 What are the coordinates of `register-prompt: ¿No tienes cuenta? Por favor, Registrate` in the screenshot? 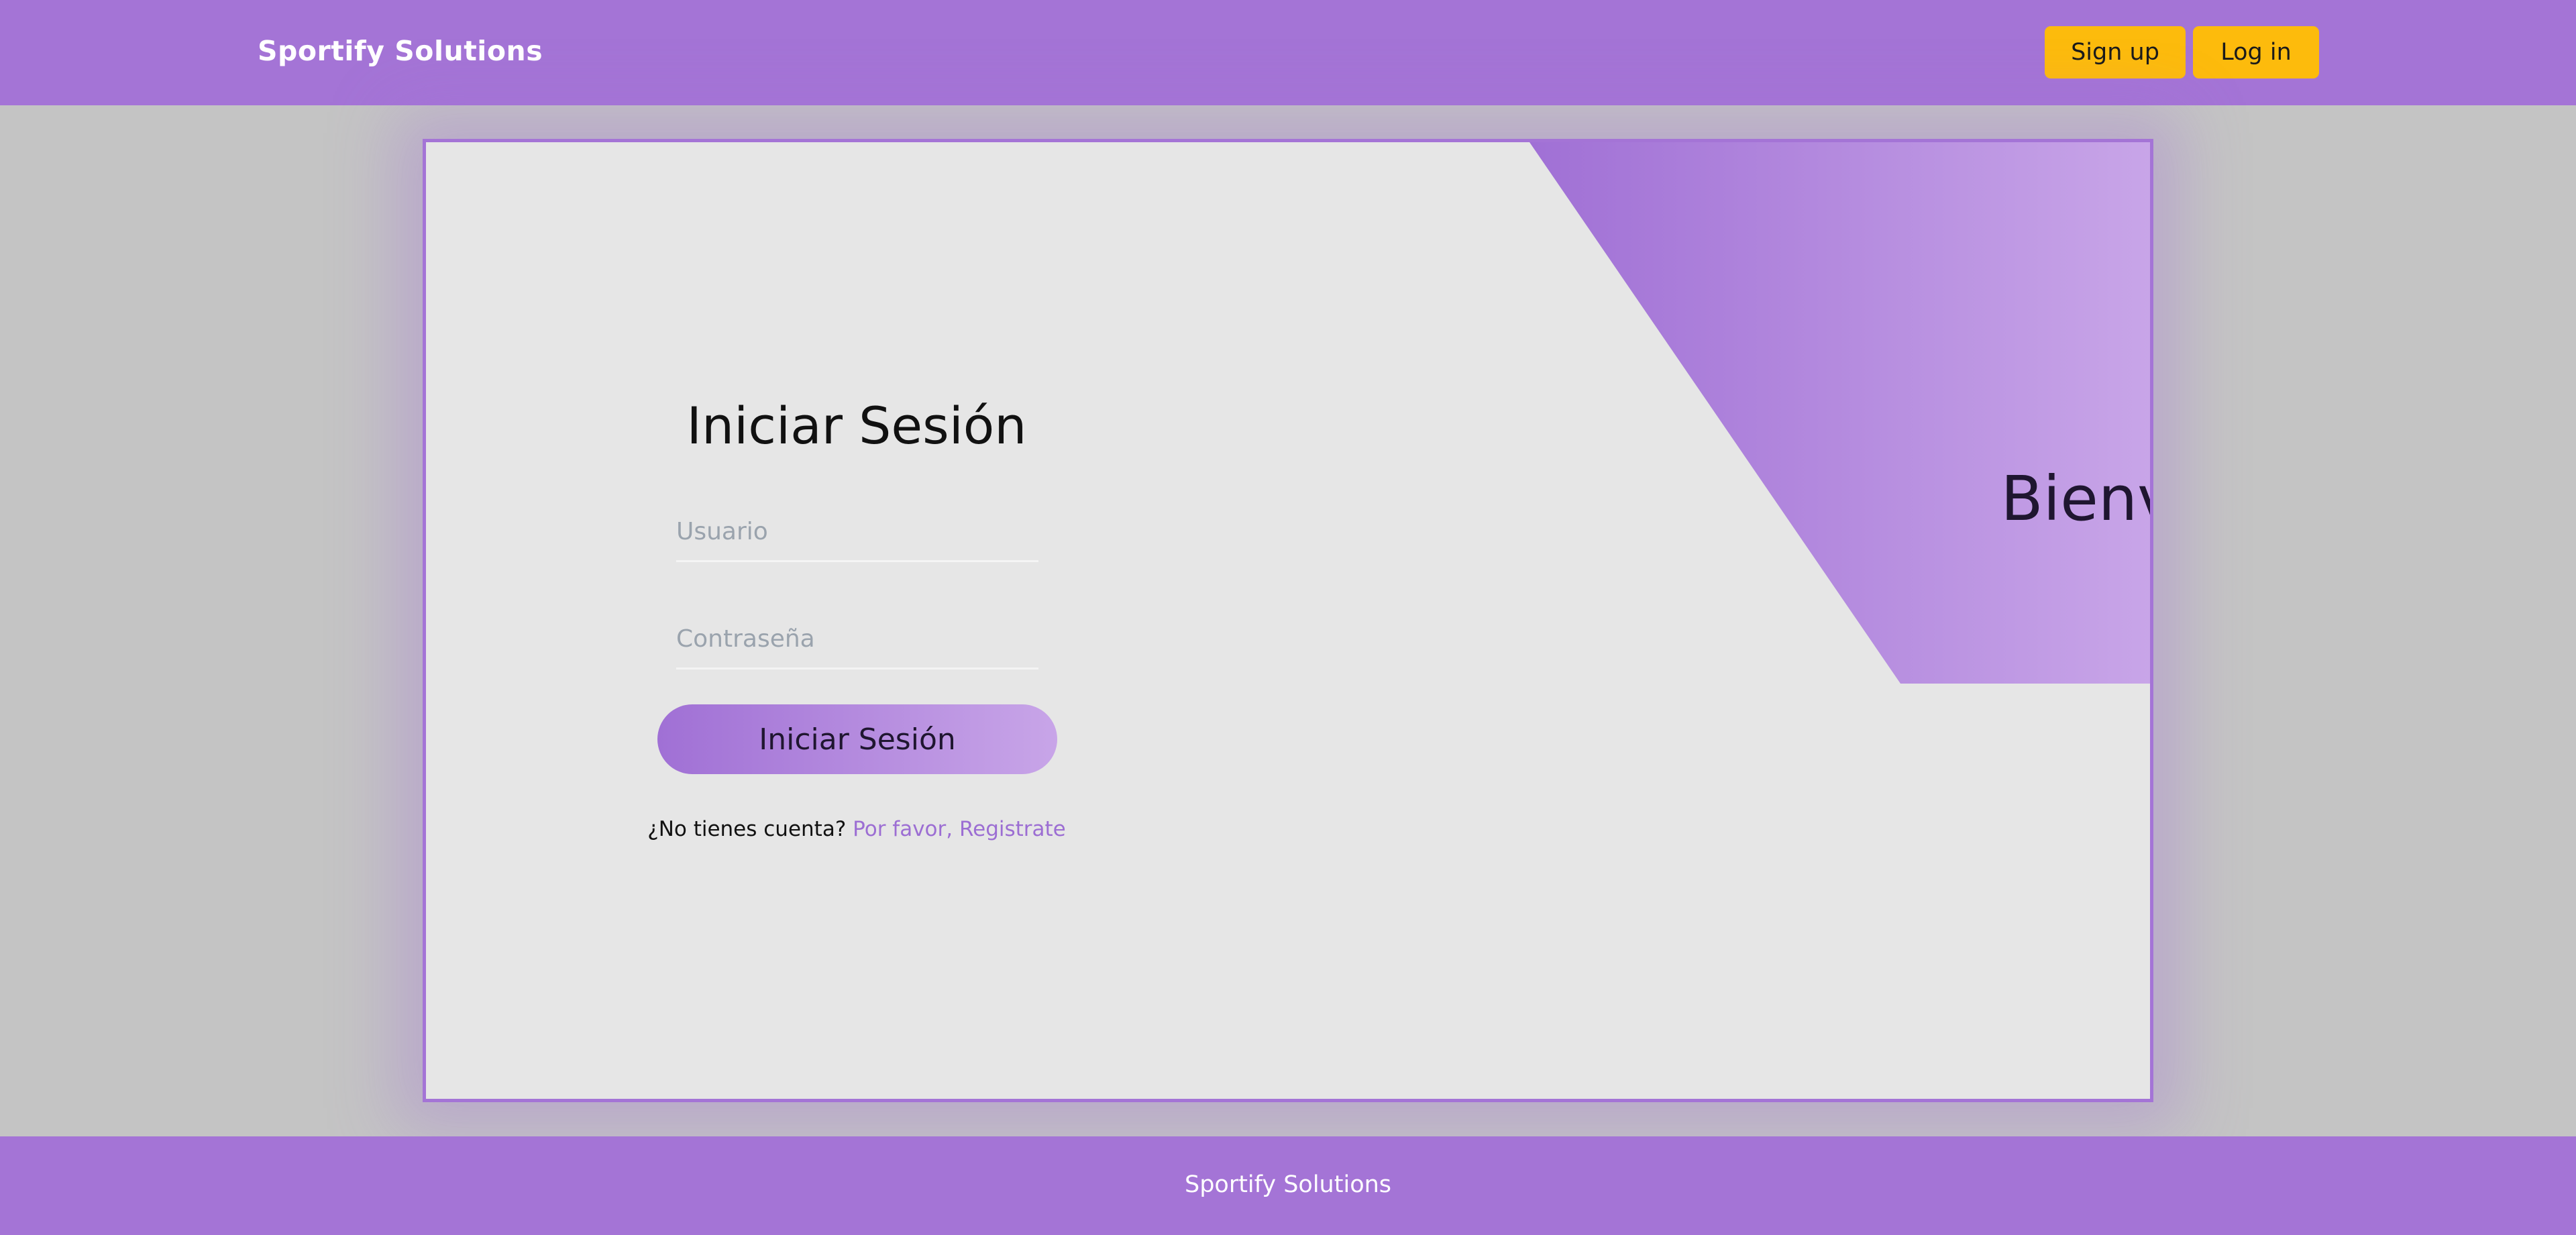 It's located at (856, 829).